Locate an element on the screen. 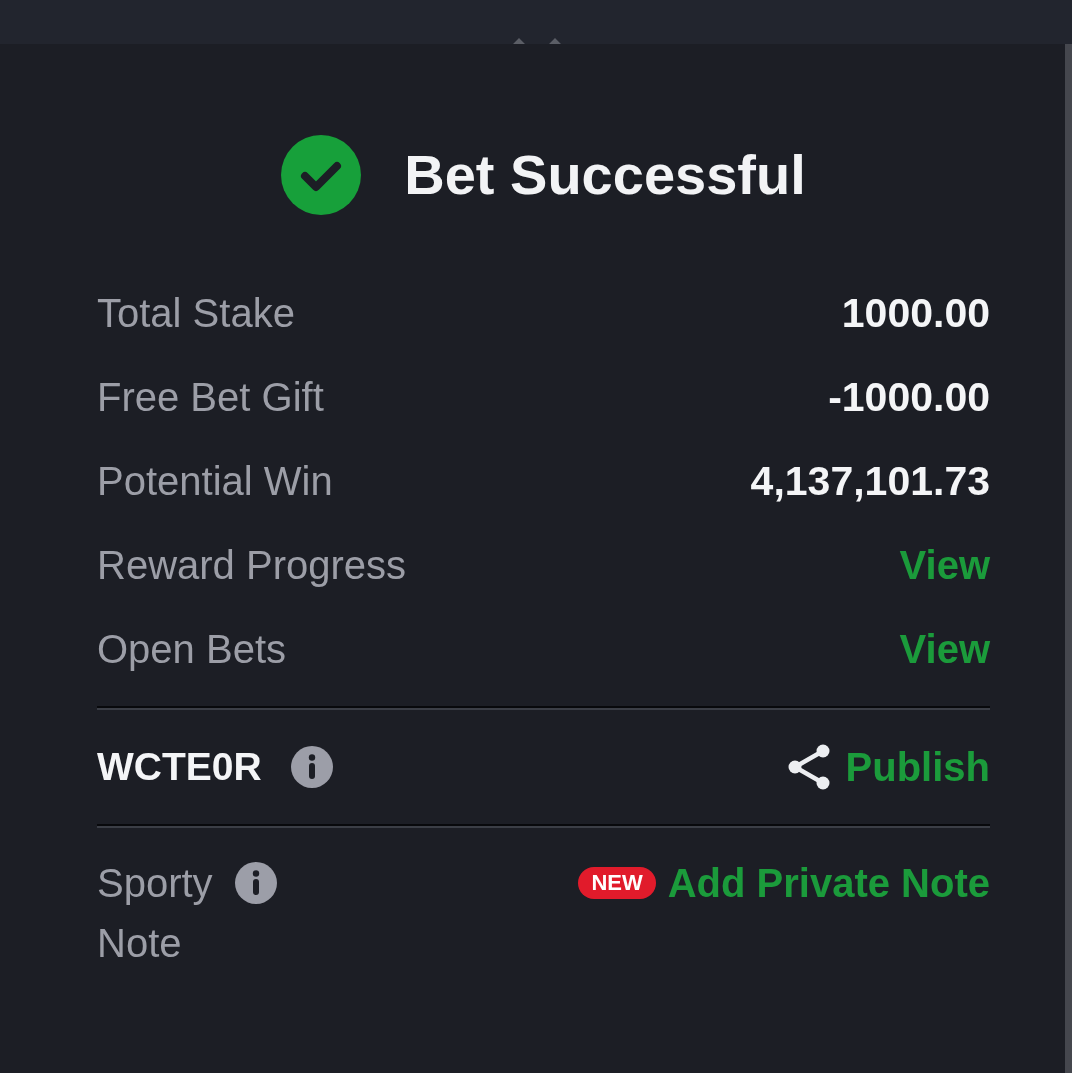  summary-label: Reward Progress is located at coordinates (251, 565).